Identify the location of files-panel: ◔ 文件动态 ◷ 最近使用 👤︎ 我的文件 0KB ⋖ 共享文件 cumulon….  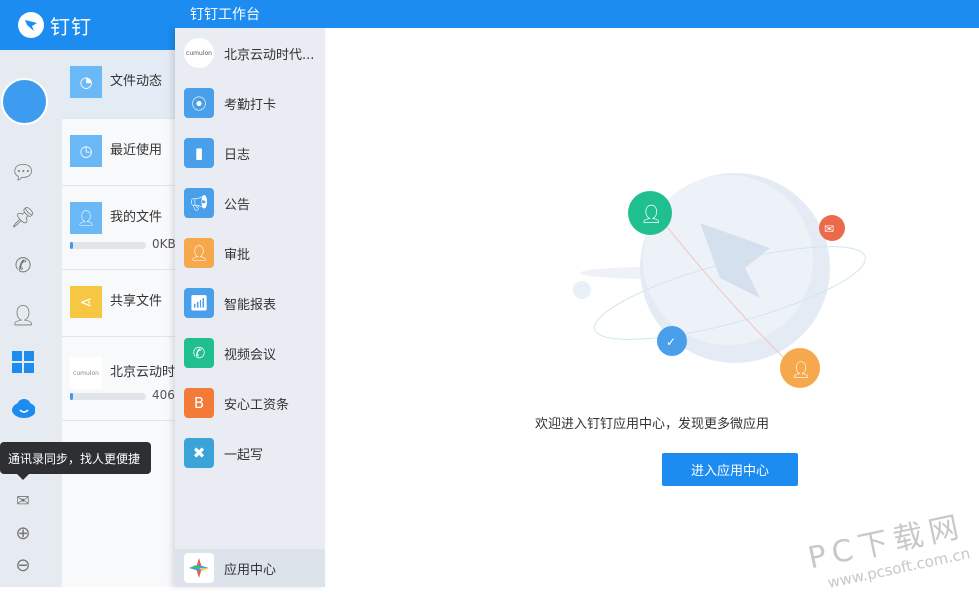
(118, 318).